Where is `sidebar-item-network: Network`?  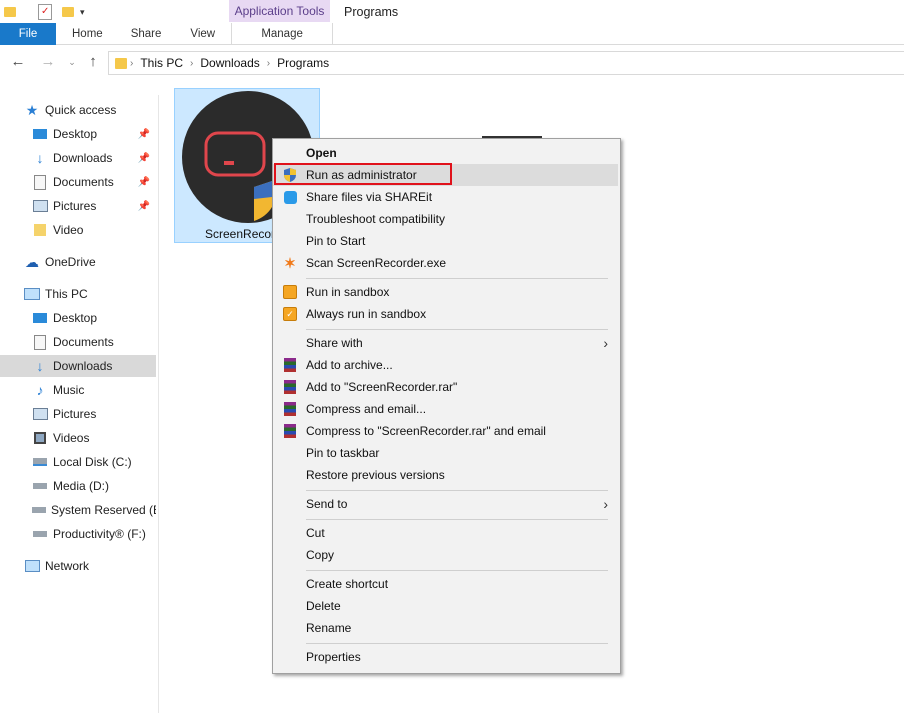
sidebar-item-network: Network is located at coordinates (78, 566).